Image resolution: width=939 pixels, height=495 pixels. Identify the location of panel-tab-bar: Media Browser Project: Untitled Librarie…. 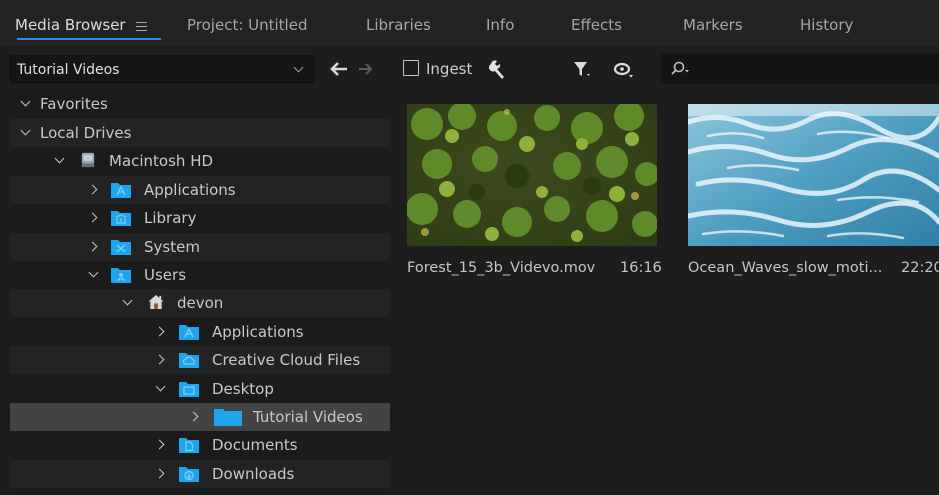
(469, 23).